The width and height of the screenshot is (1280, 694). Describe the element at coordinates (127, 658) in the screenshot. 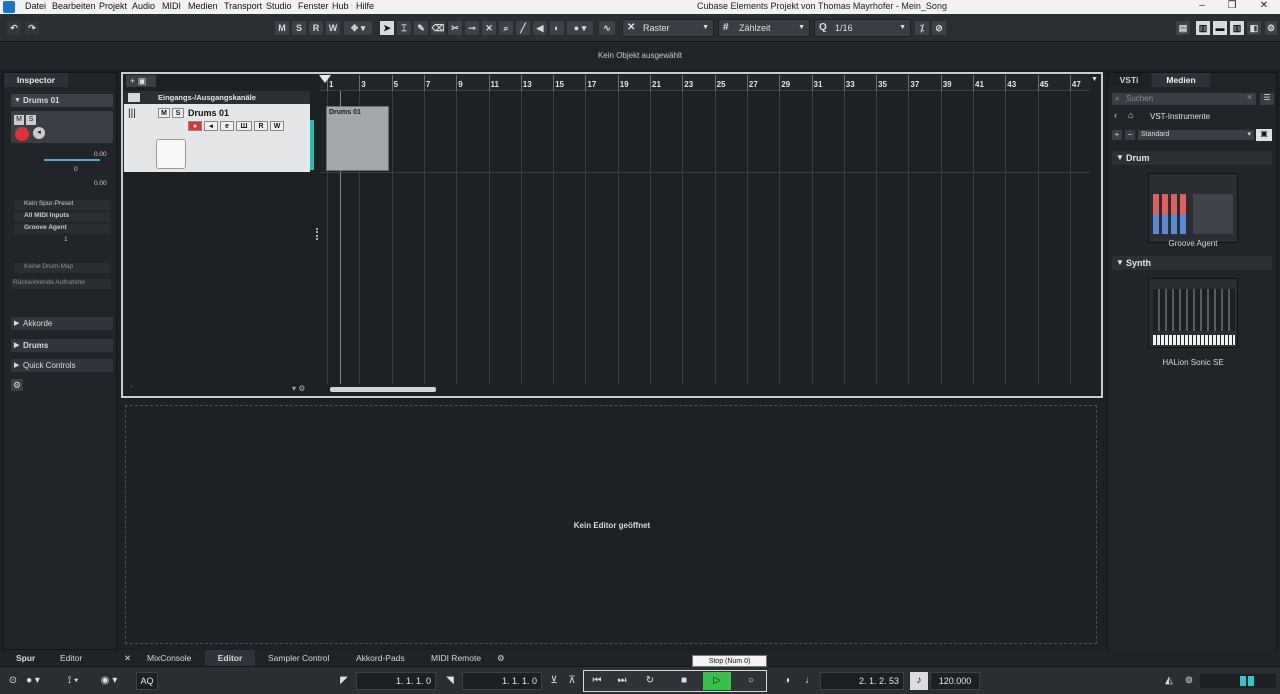

I see `close-lower-zone-icon: ✕` at that location.